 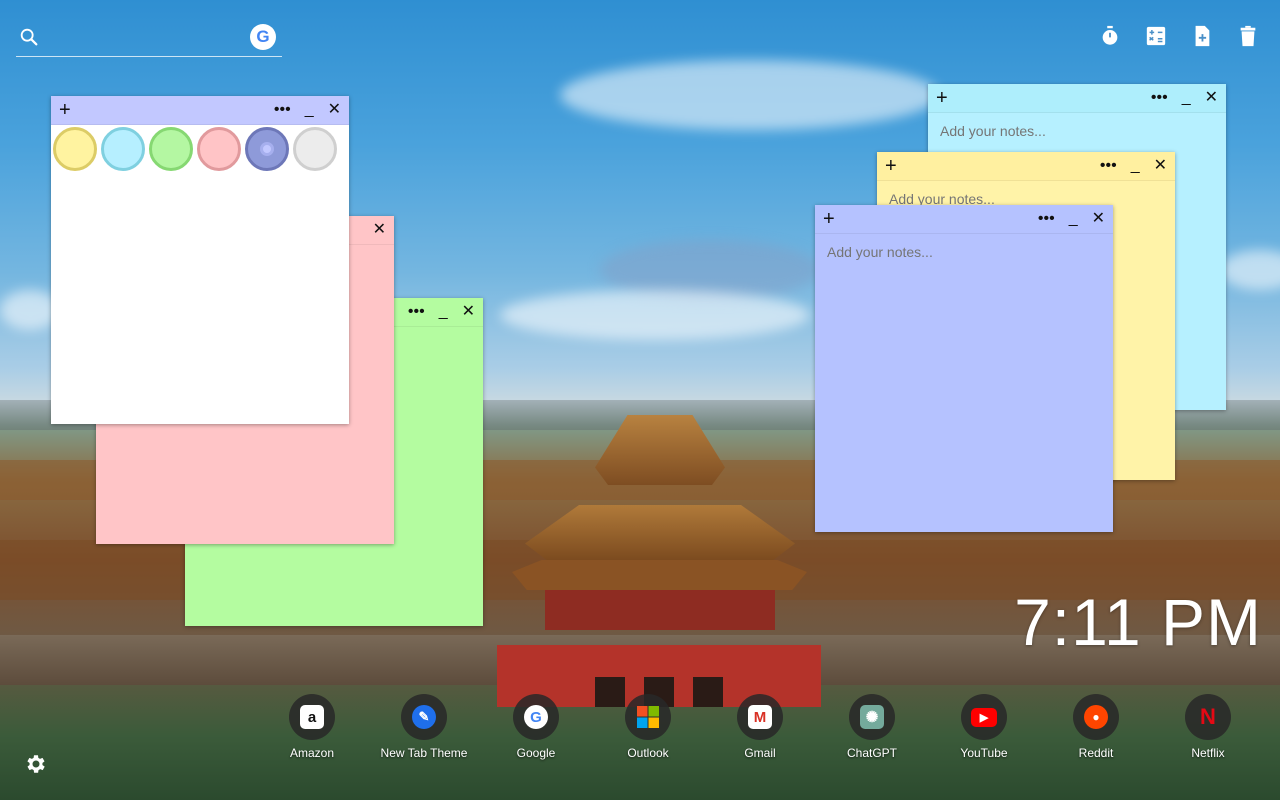 I want to click on color-swatch-pink, so click(x=219, y=149).